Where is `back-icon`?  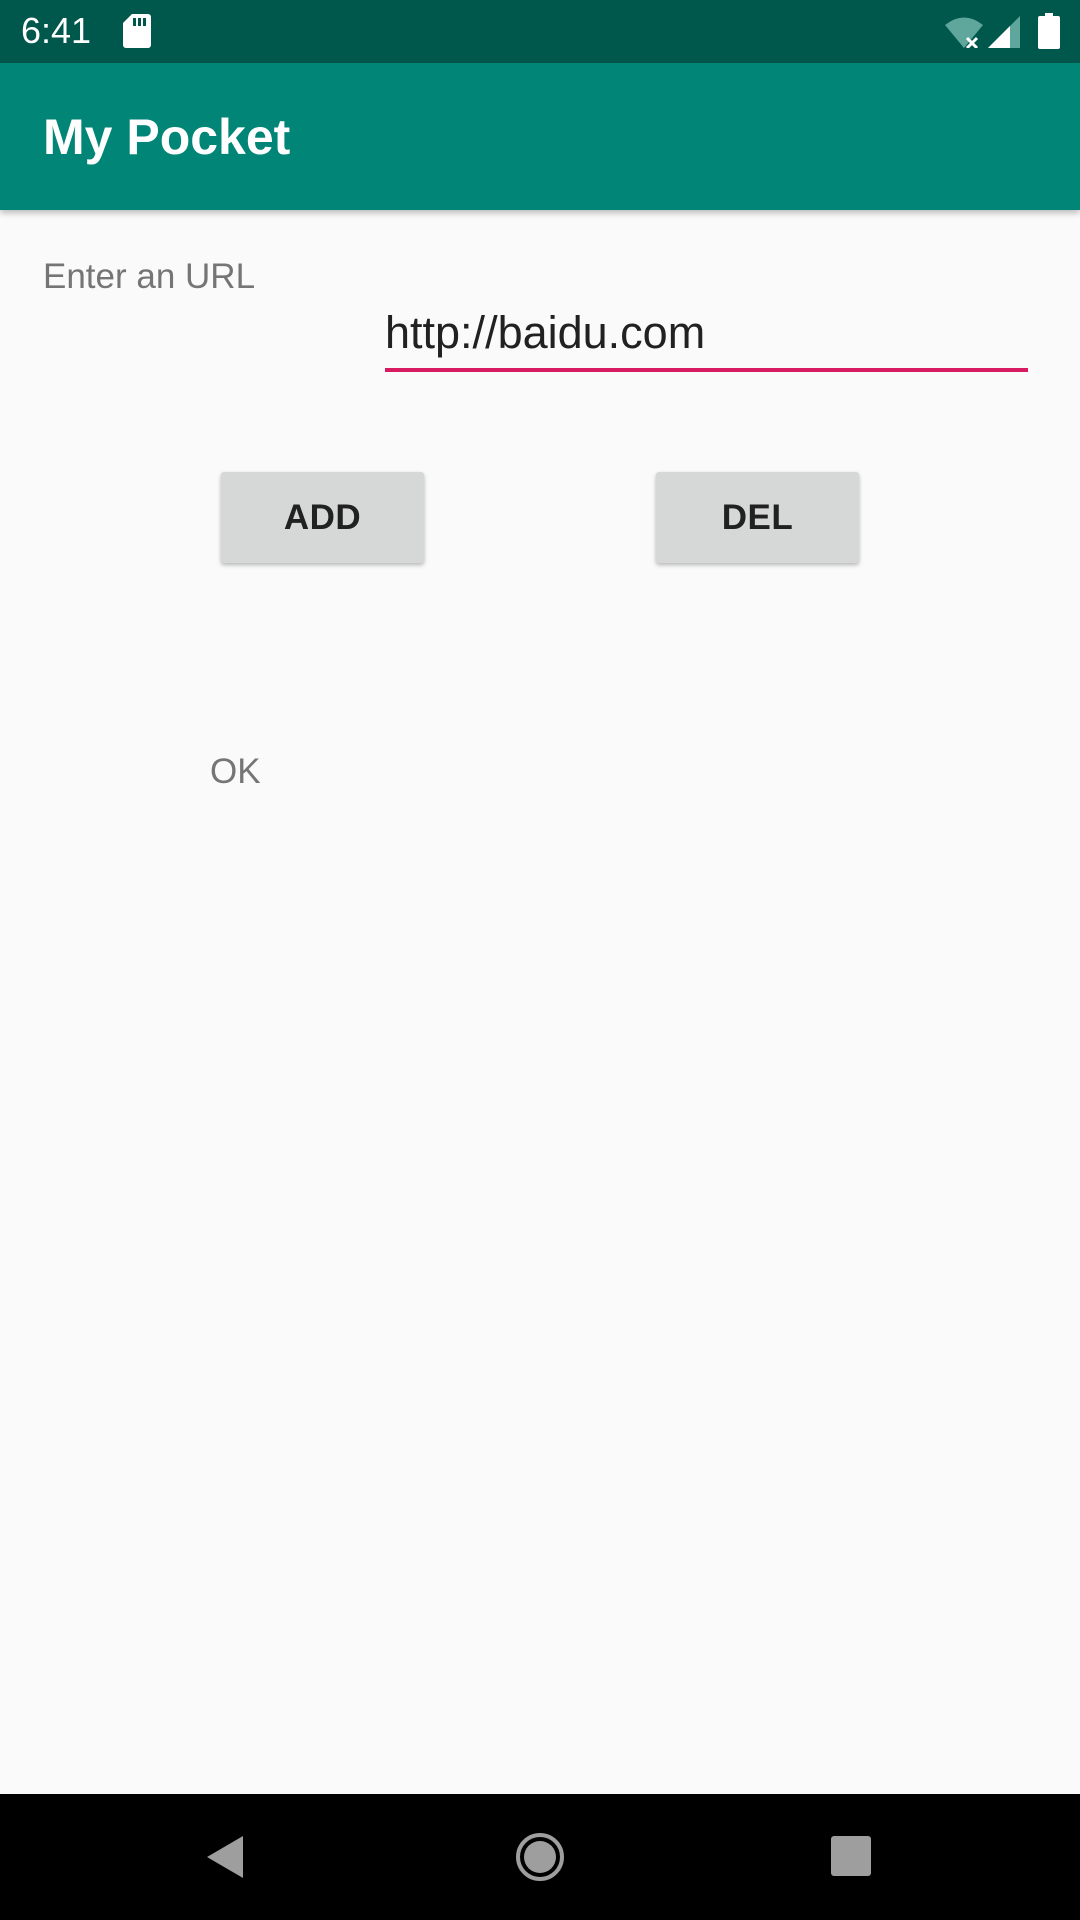 back-icon is located at coordinates (225, 1857).